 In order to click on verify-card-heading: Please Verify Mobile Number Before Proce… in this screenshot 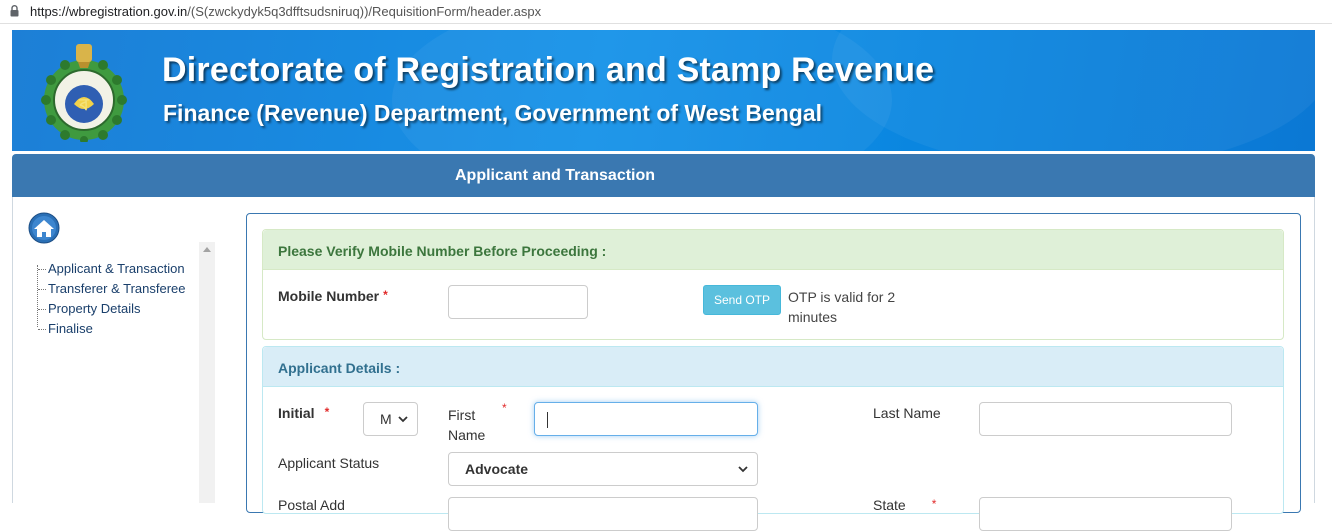, I will do `click(442, 251)`.